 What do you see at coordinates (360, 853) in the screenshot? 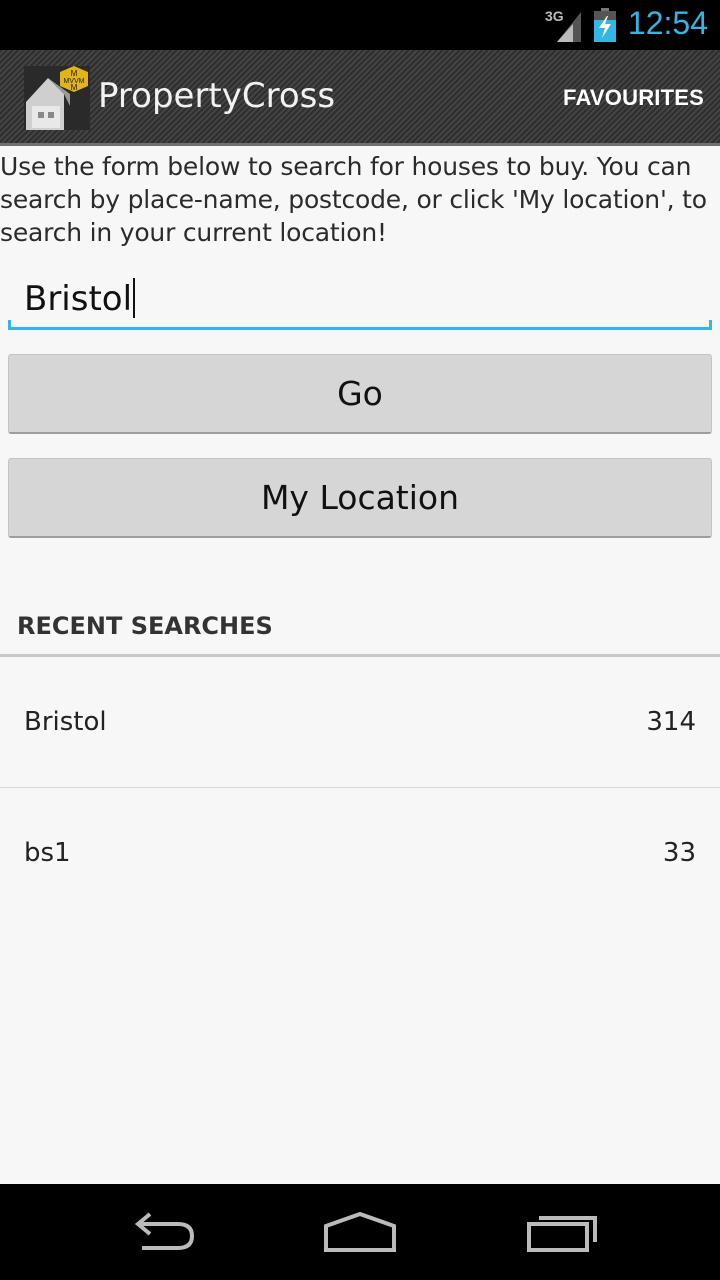
I see `recent-search-item: bs1 33` at bounding box center [360, 853].